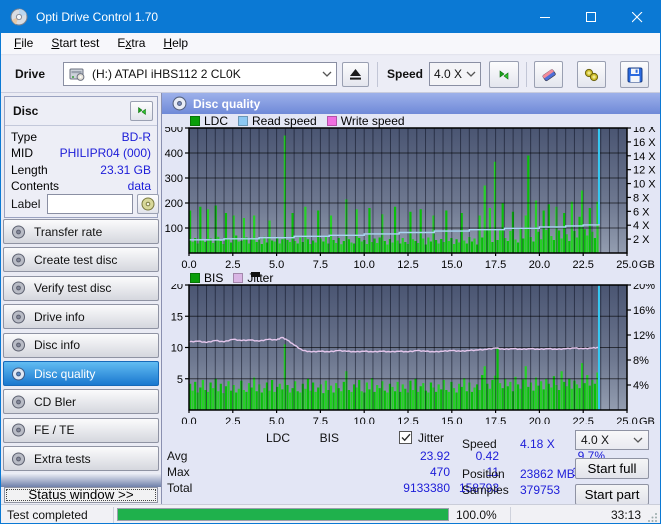  I want to click on sidebar-item-label: Transfer rate, so click(68, 231).